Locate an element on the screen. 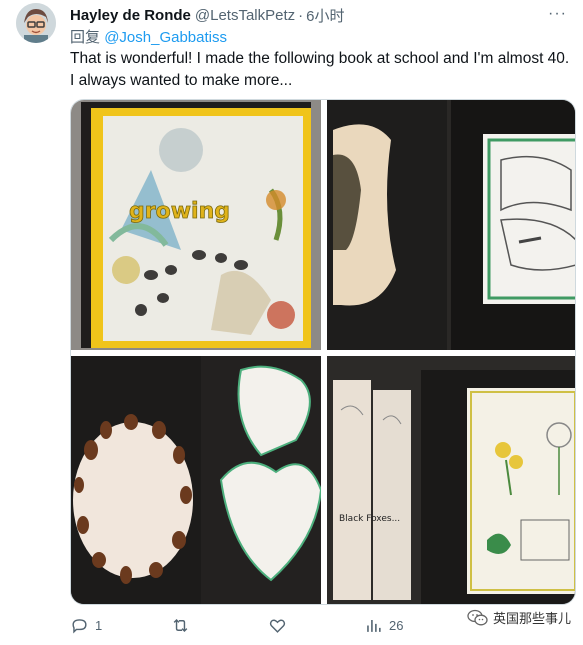 The height and width of the screenshot is (645, 583). watermark: 英国那些事儿 is located at coordinates (519, 617).